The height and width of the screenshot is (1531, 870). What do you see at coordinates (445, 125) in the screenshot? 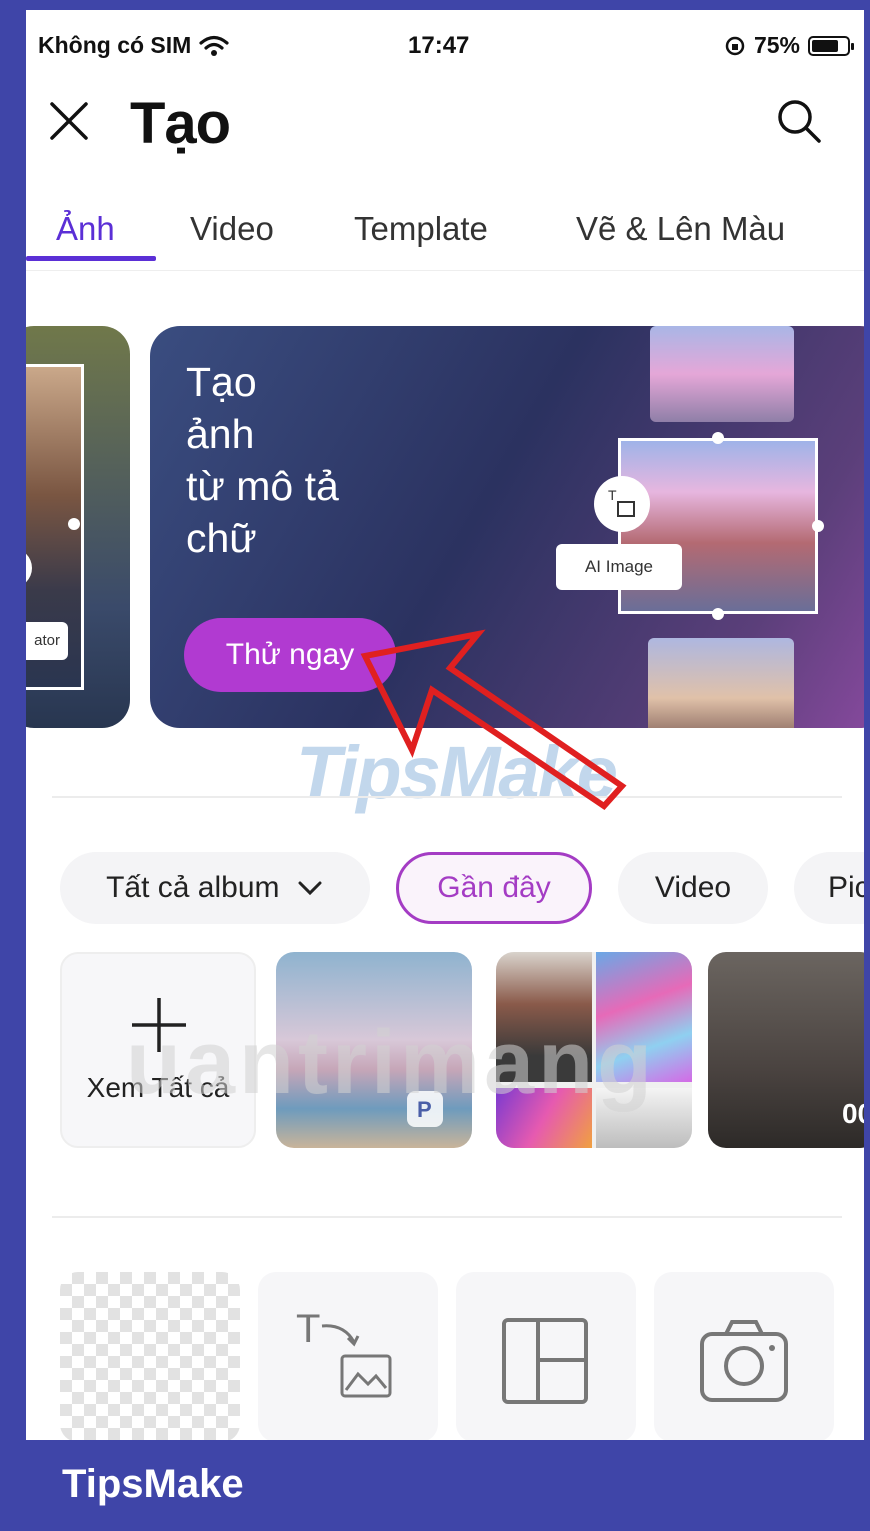
I see `header: Tạo` at bounding box center [445, 125].